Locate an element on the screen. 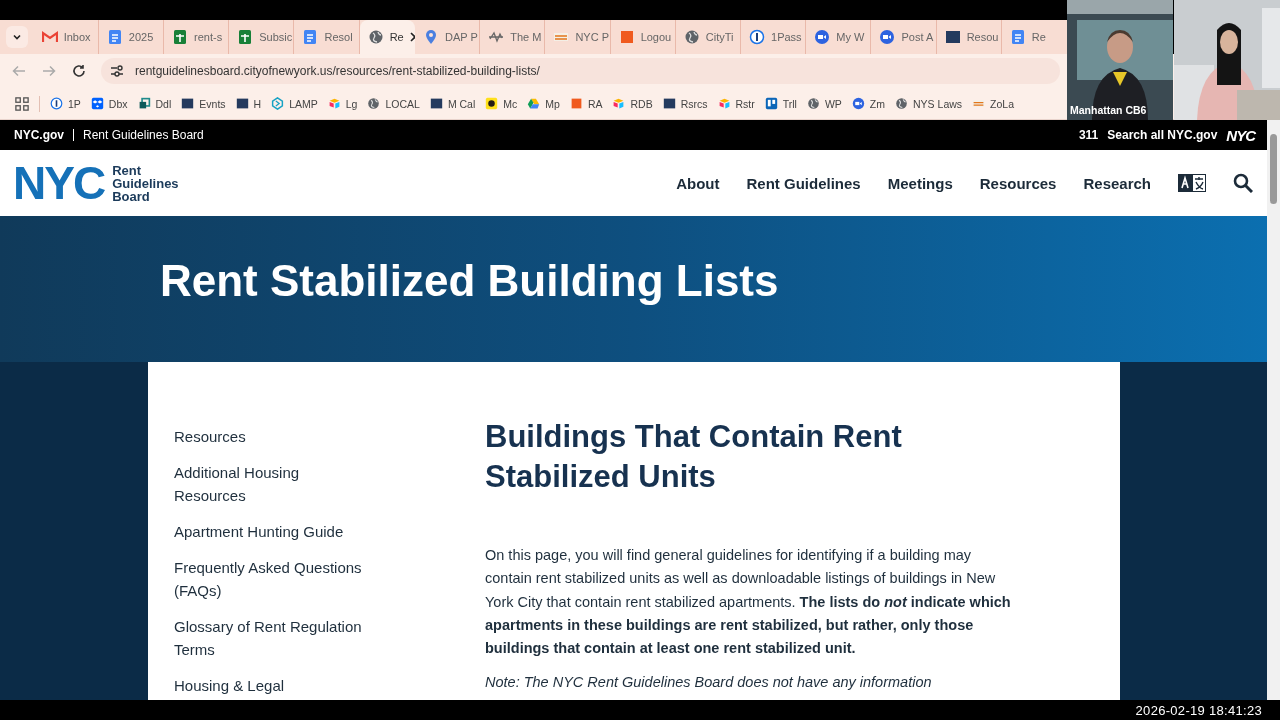  bookmark: RDB is located at coordinates (632, 103).